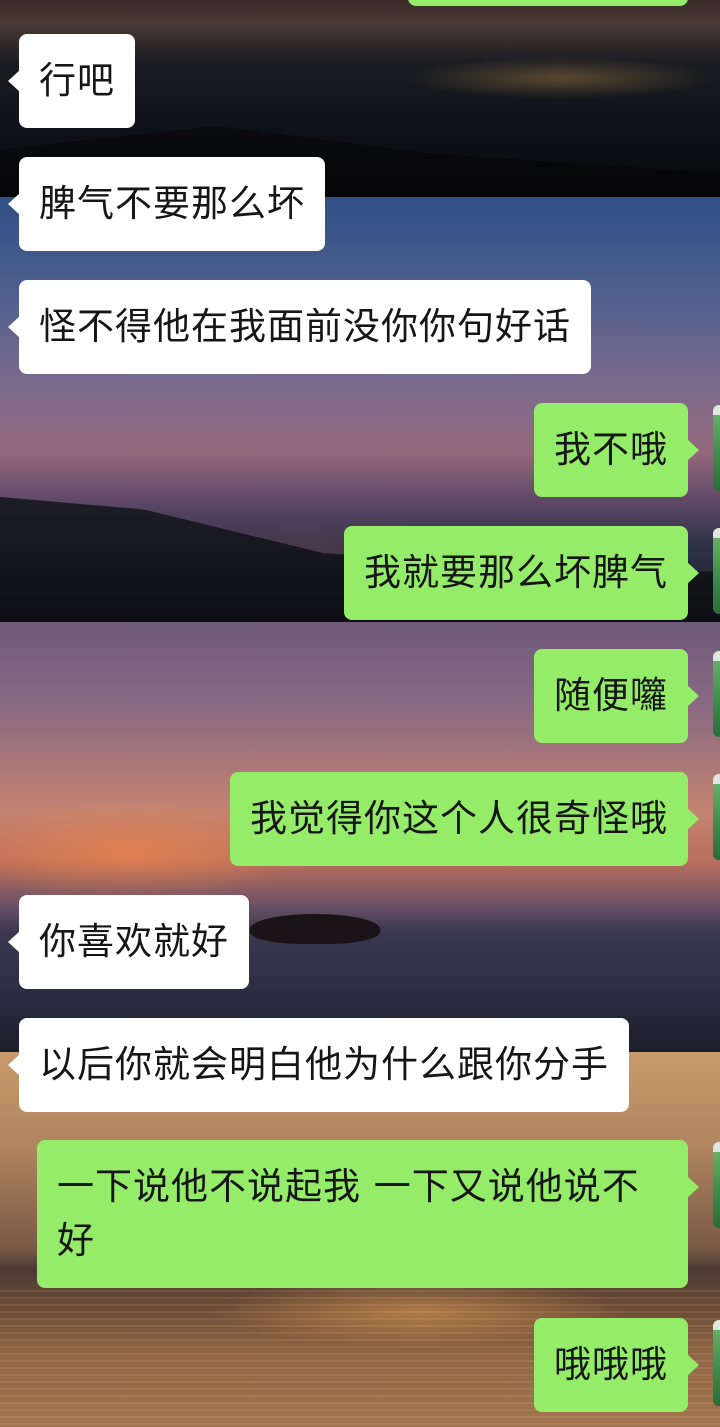  What do you see at coordinates (616, 1365) in the screenshot?
I see `message-bubble-sent: 哦哦哦` at bounding box center [616, 1365].